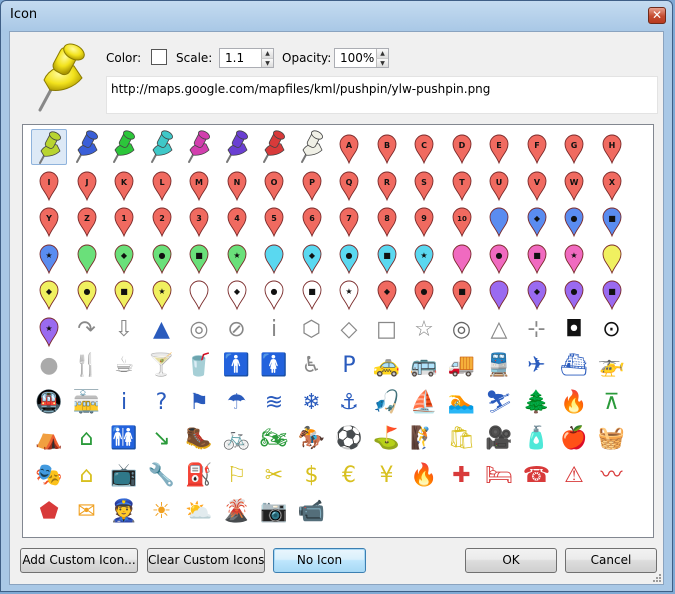 Image resolution: width=675 pixels, height=594 pixels. What do you see at coordinates (349, 147) in the screenshot?
I see `paddle-A-icon: A` at bounding box center [349, 147].